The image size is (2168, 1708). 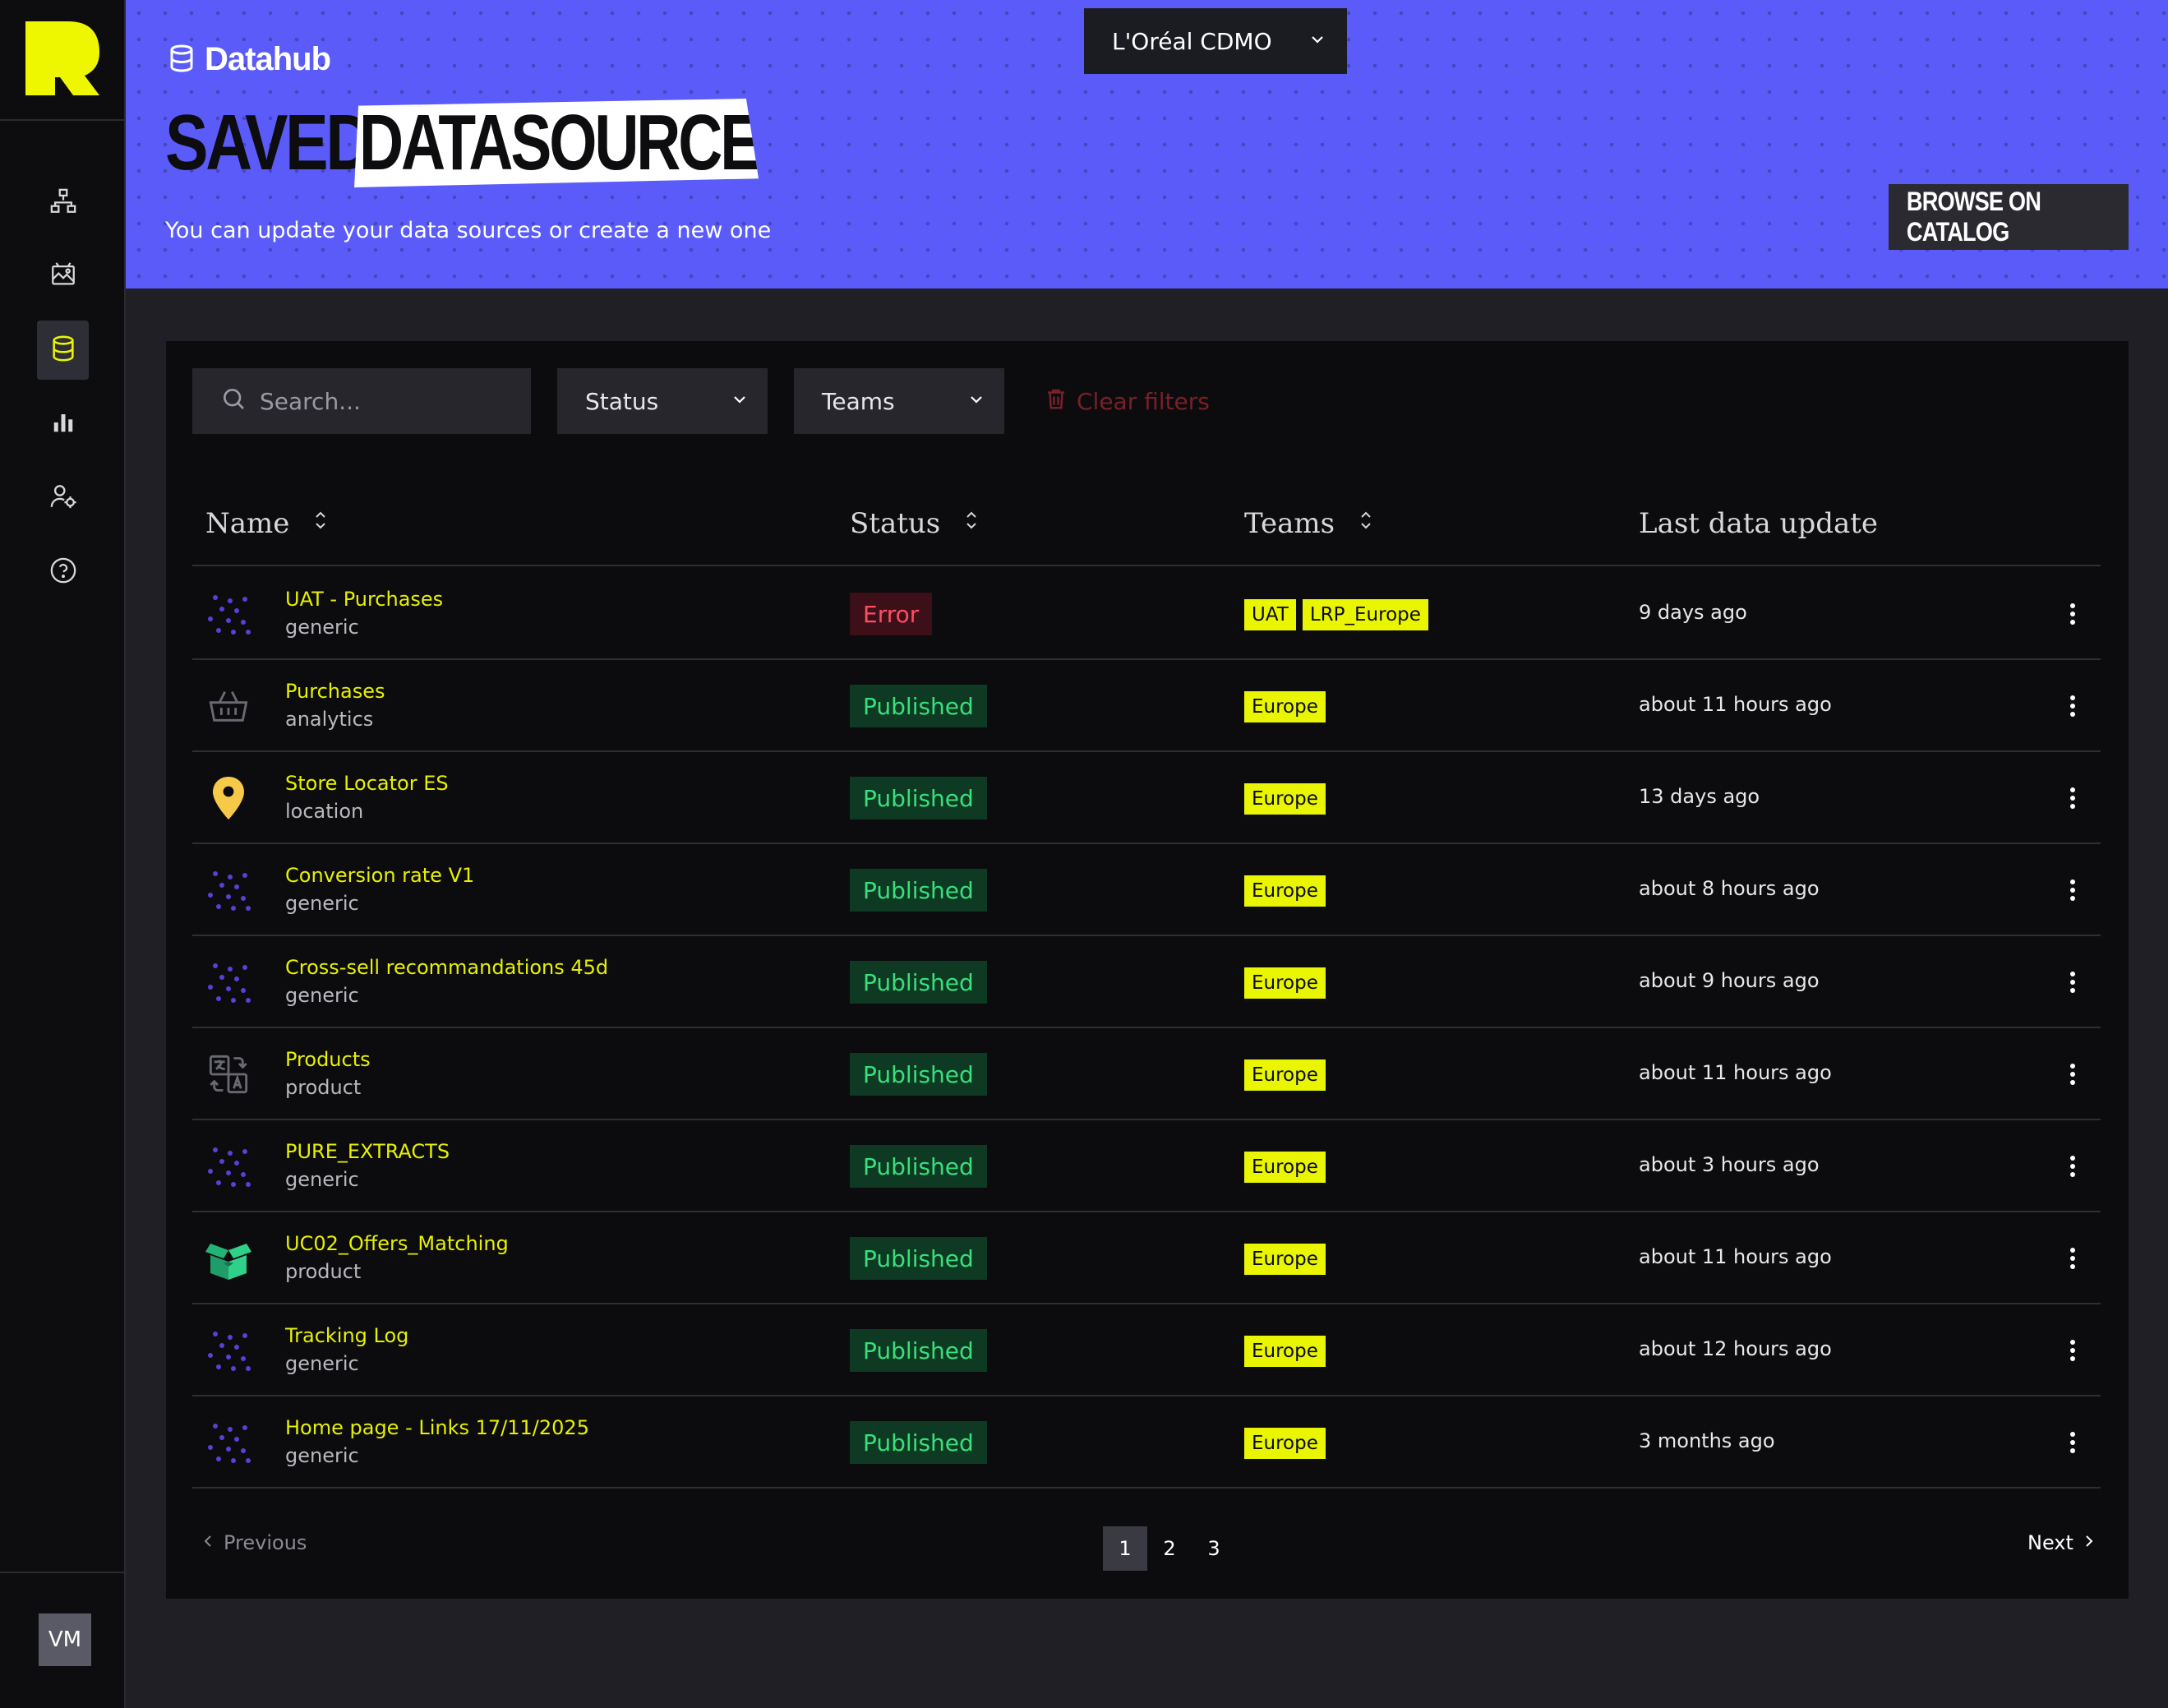 I want to click on datasource-name: Home page - Links 17/11/2025, so click(x=437, y=1427).